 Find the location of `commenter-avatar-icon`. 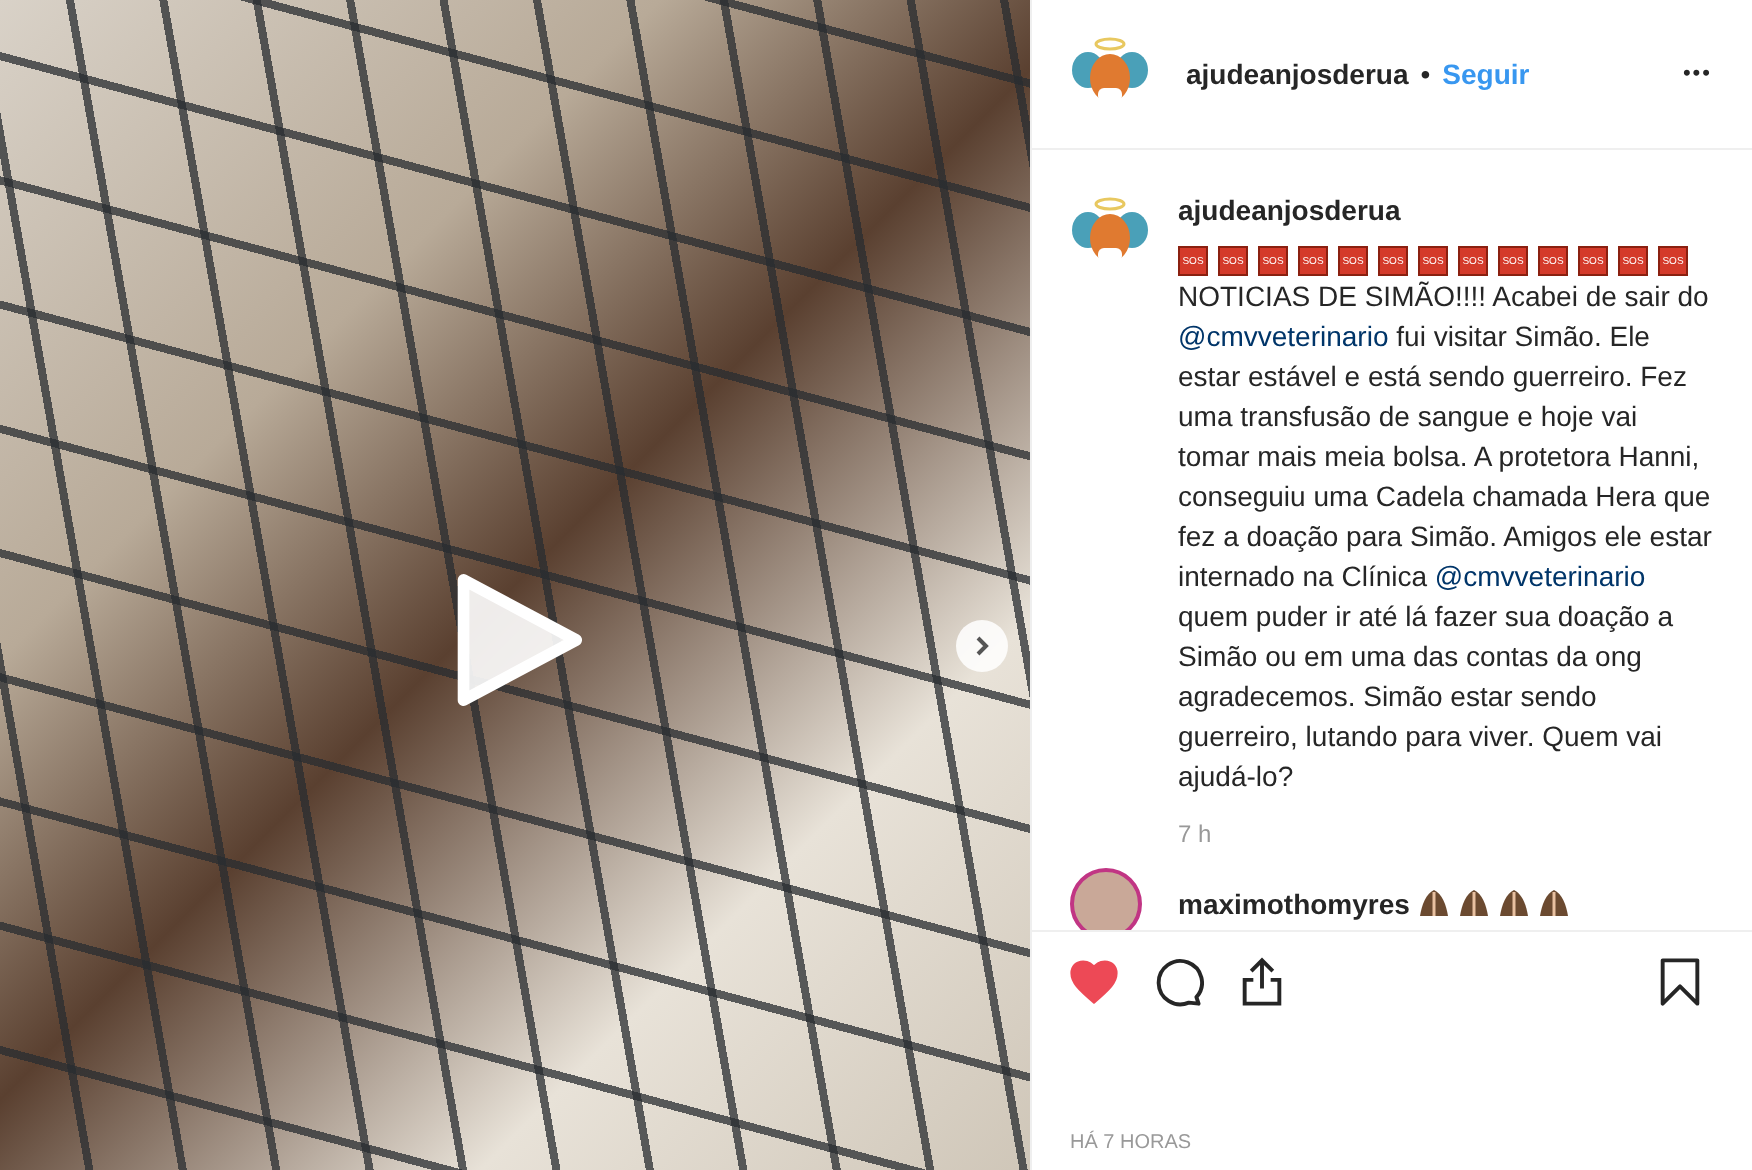

commenter-avatar-icon is located at coordinates (1106, 899).